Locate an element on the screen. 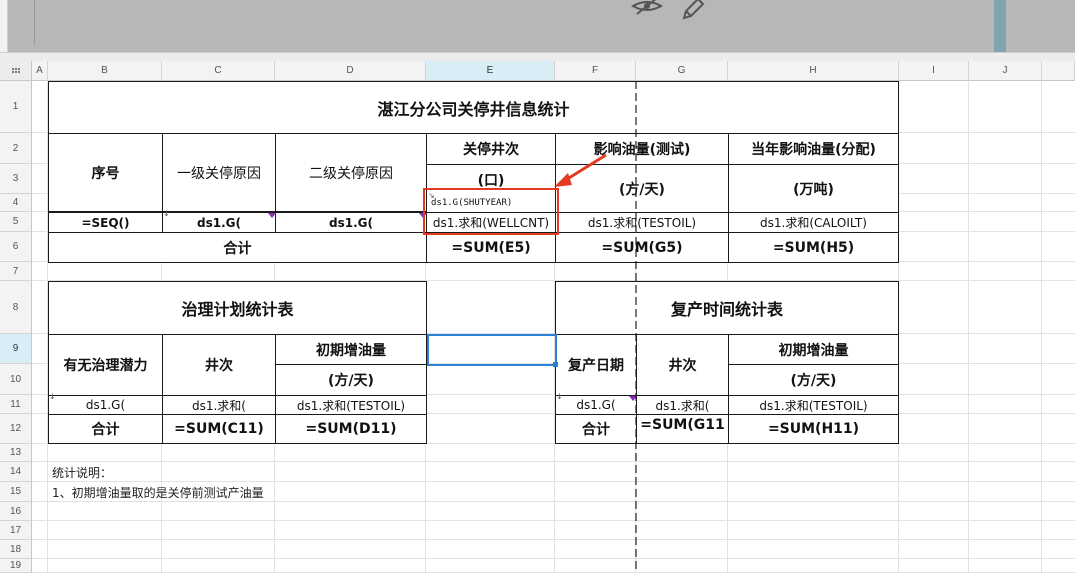 Image resolution: width=1075 pixels, height=573 pixels. table2-header-init-oil: 初期增油量 is located at coordinates (351, 349).